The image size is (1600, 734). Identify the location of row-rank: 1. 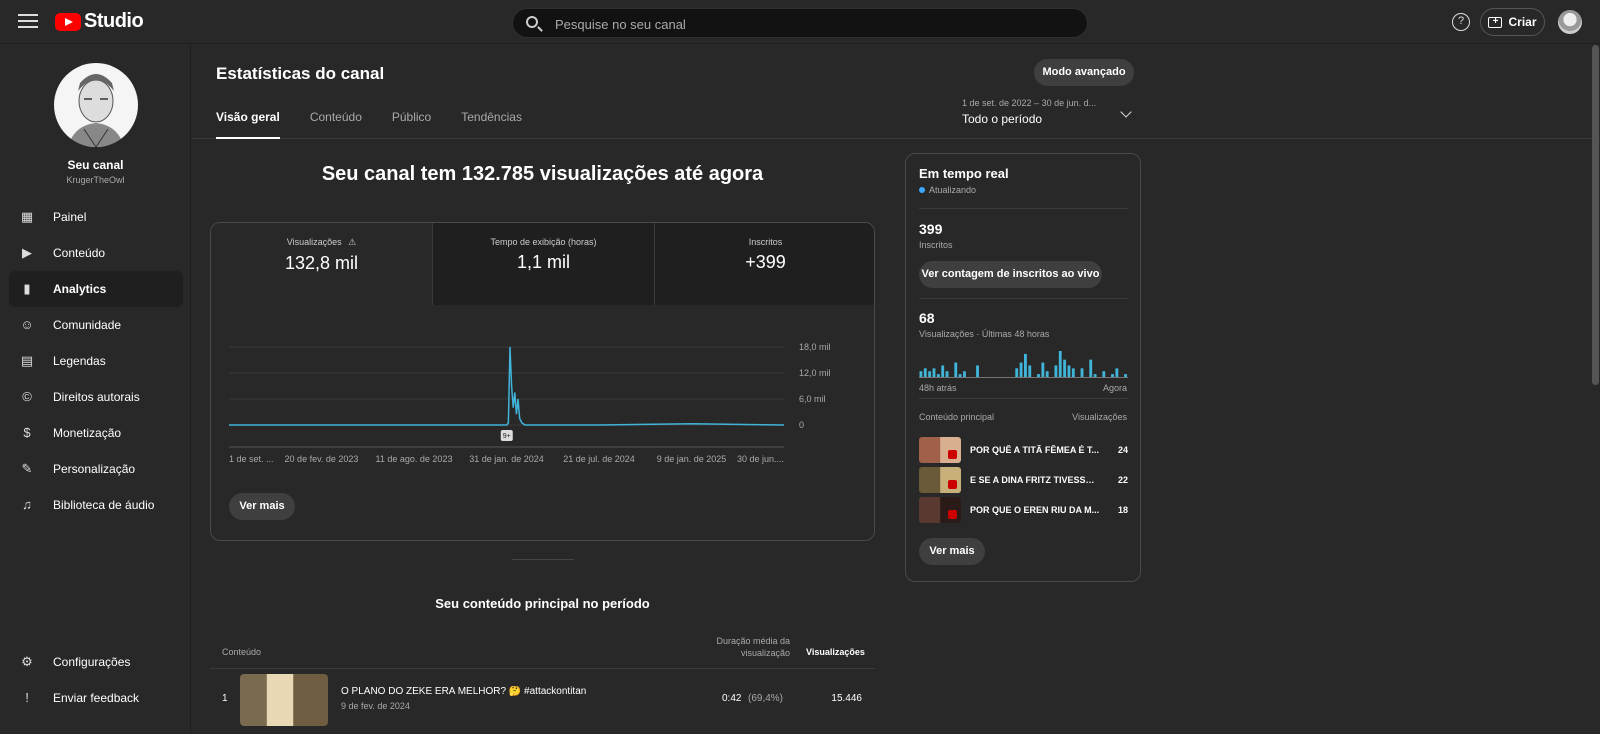
(225, 698).